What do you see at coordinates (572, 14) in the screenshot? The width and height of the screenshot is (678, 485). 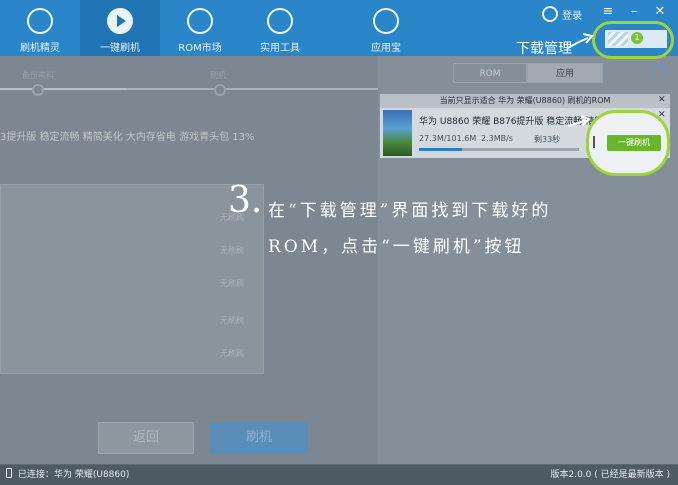 I see `login-link: 登录` at bounding box center [572, 14].